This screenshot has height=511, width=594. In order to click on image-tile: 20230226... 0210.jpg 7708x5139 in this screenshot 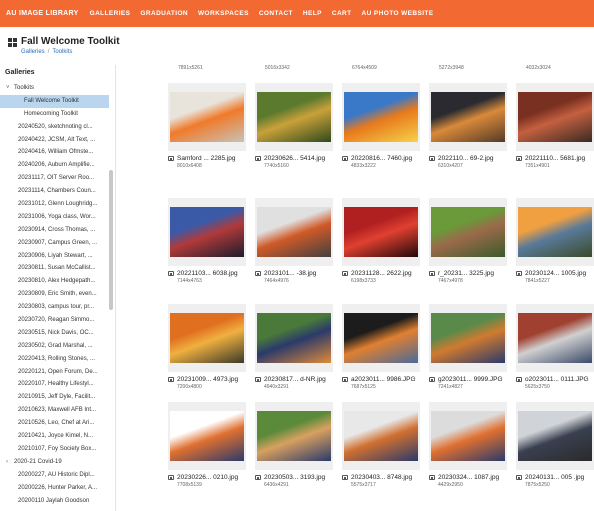, I will do `click(207, 445)`.